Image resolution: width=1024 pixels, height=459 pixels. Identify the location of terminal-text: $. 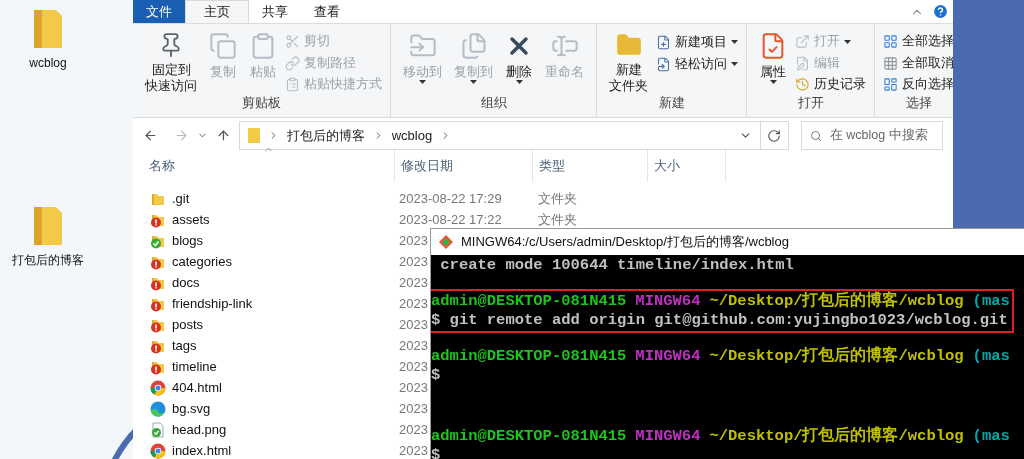
(436, 375).